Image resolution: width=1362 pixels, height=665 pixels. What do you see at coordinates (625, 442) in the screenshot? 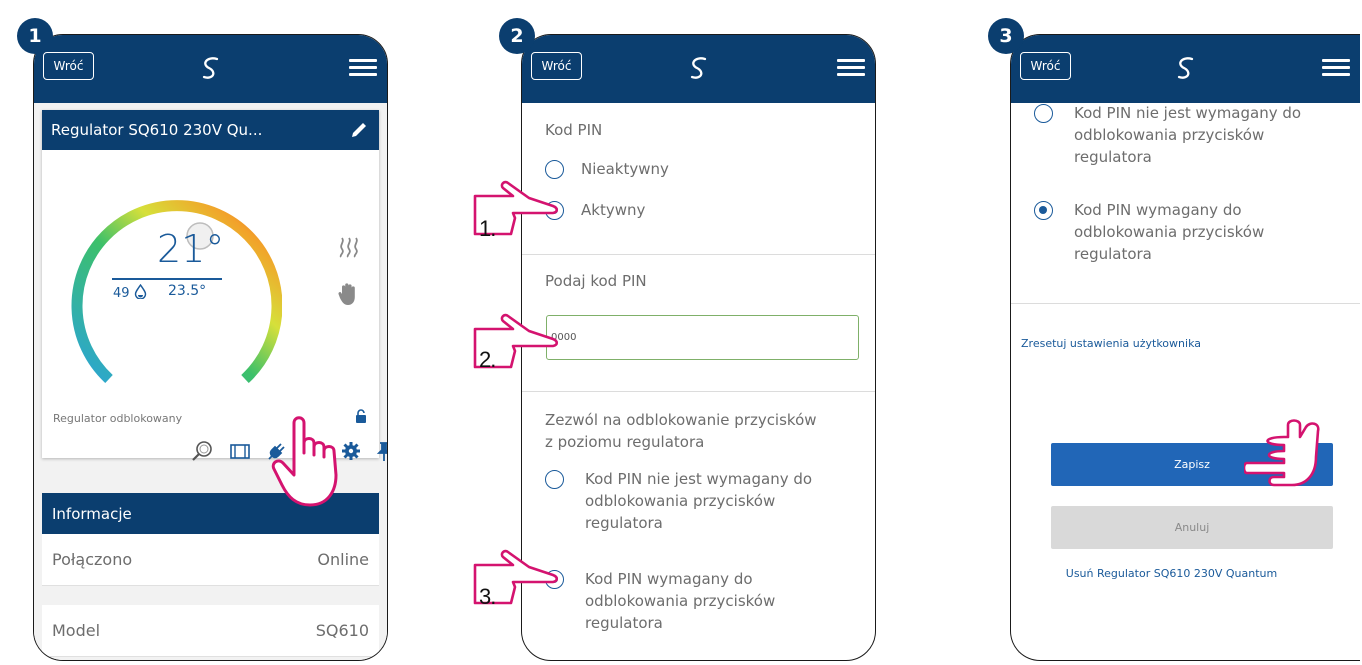
I see `unlock-section-label-line2: z poziomu regulatora` at bounding box center [625, 442].